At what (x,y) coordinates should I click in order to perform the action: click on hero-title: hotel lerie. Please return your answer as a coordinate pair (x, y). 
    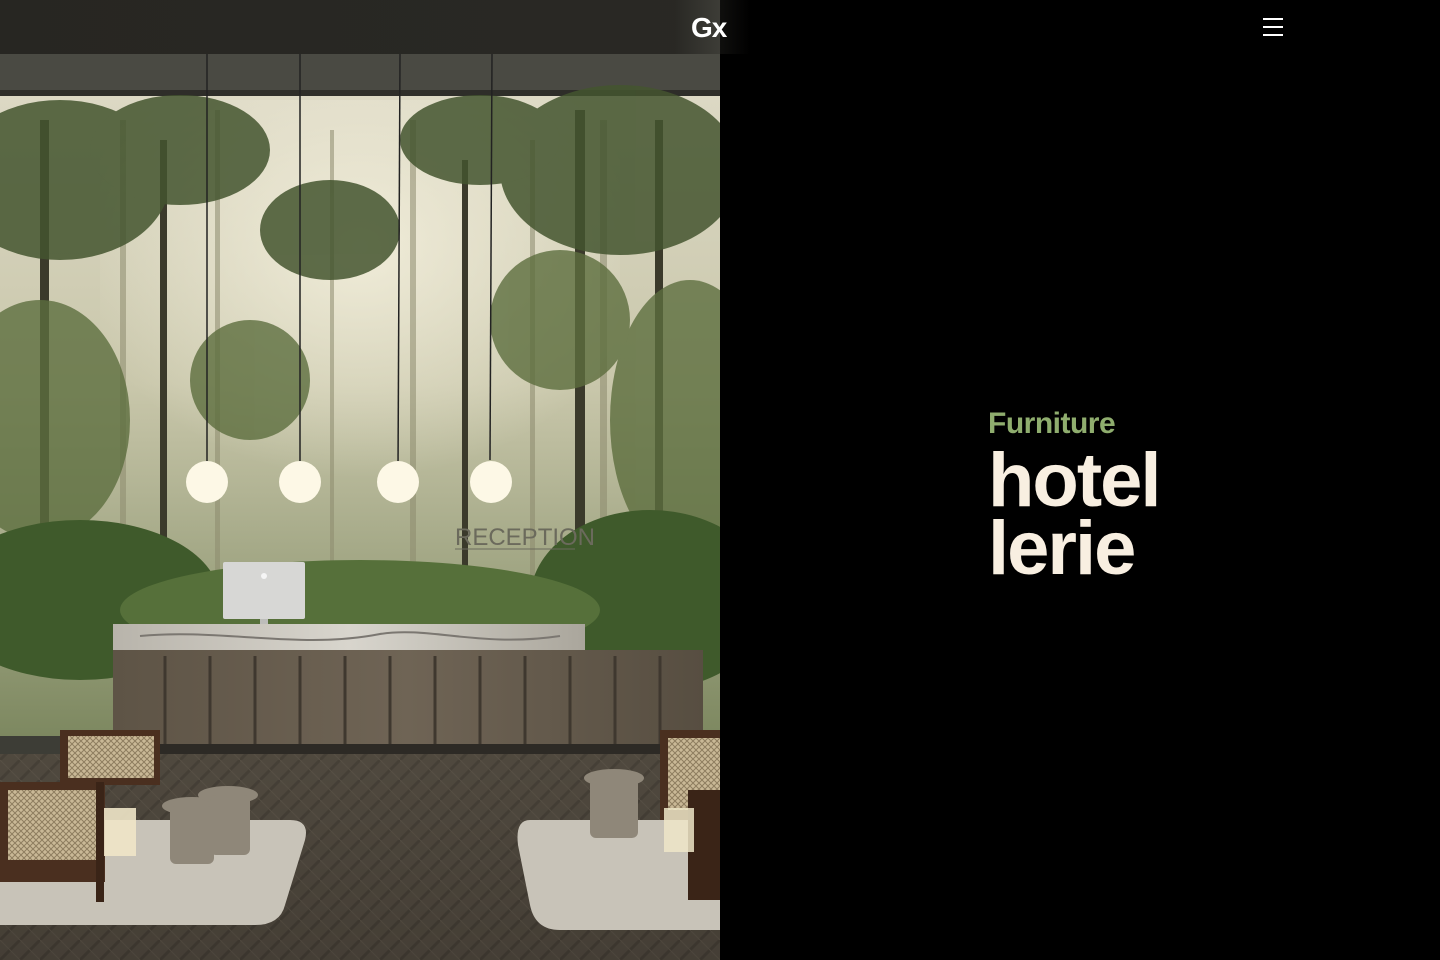
    Looking at the image, I should click on (1075, 514).